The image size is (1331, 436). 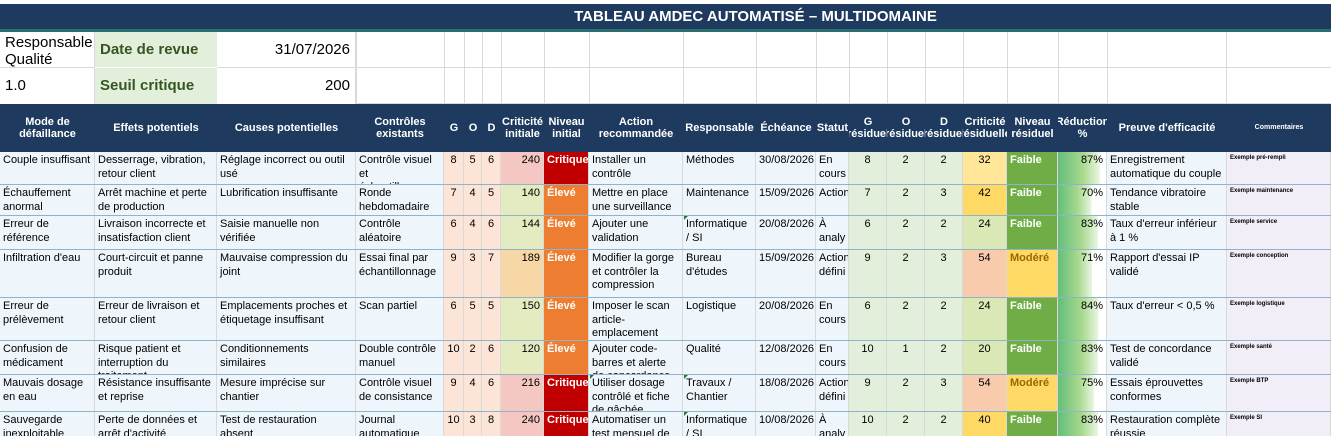 I want to click on causes-cell: Test de restauration absent, so click(x=286, y=424).